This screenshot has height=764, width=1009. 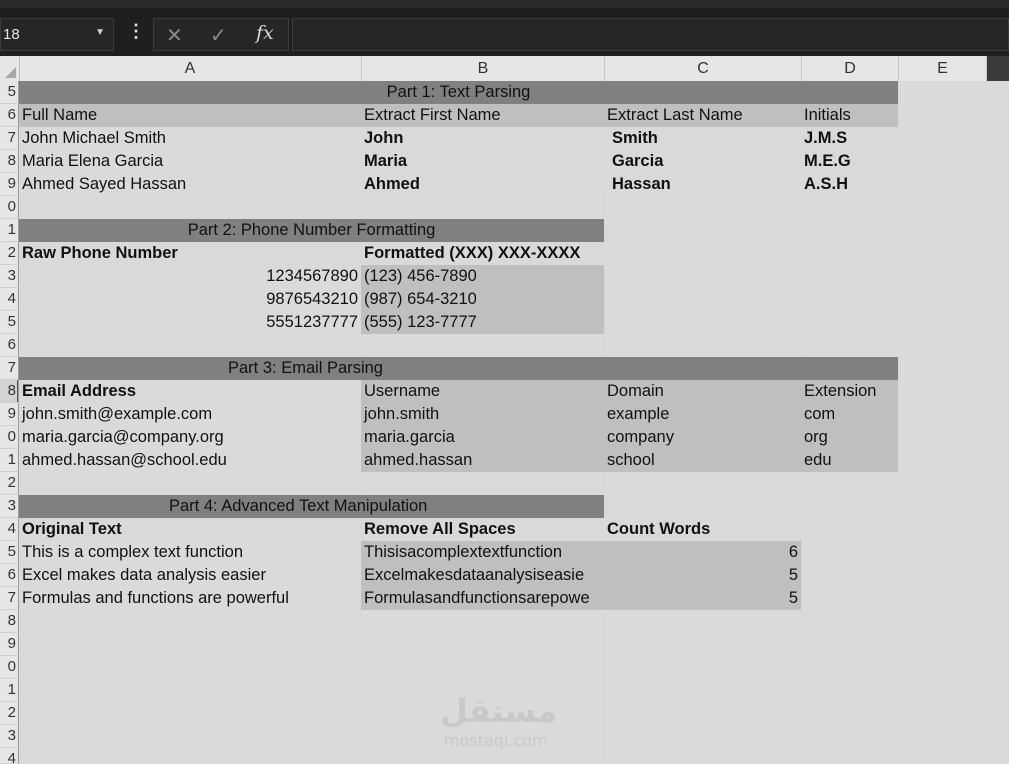 What do you see at coordinates (702, 460) in the screenshot?
I see `domain-cell: school` at bounding box center [702, 460].